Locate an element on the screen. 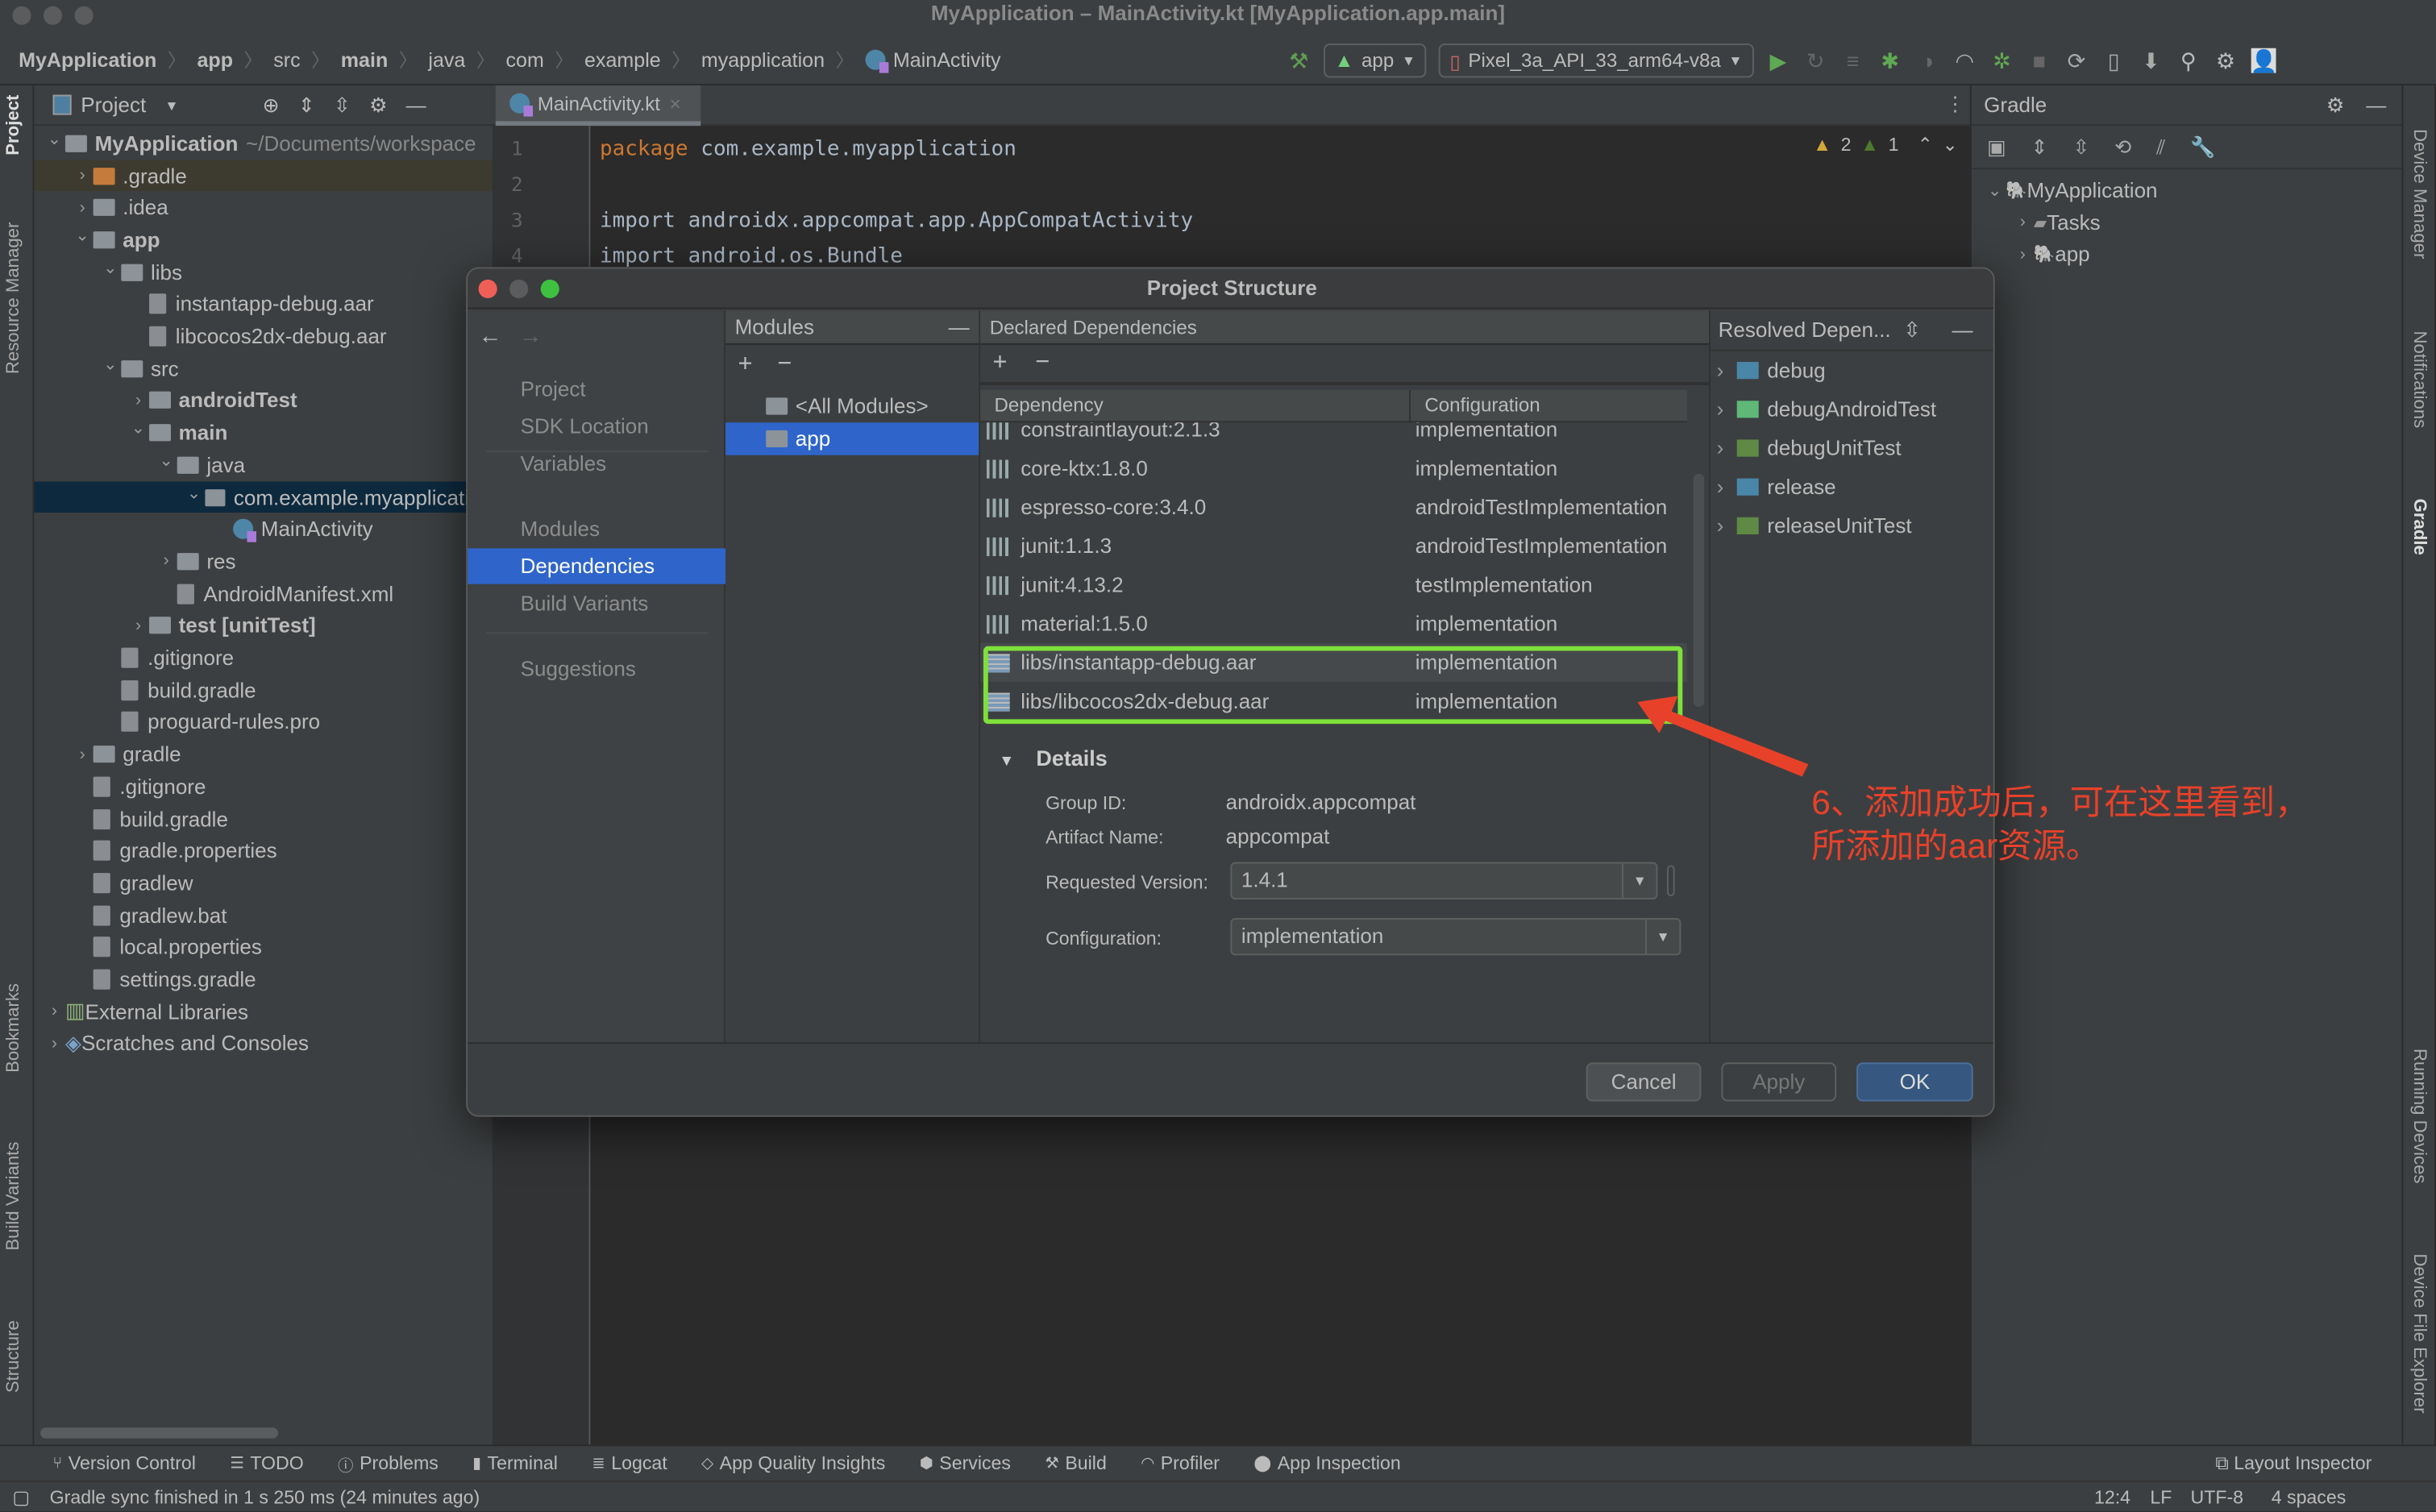 This screenshot has height=1512, width=2436. dependency-row: junit:4.13.2 testImplementation is located at coordinates (1334, 585).